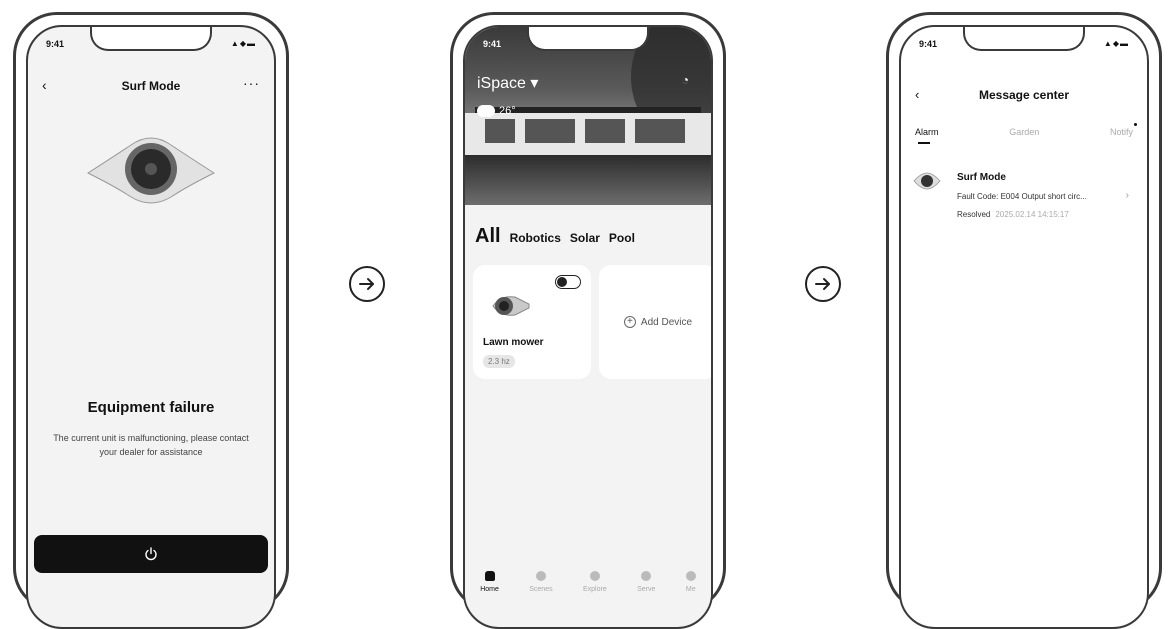 Image resolution: width=1174 pixels, height=629 pixels. I want to click on device-name: Lawn mower, so click(513, 342).